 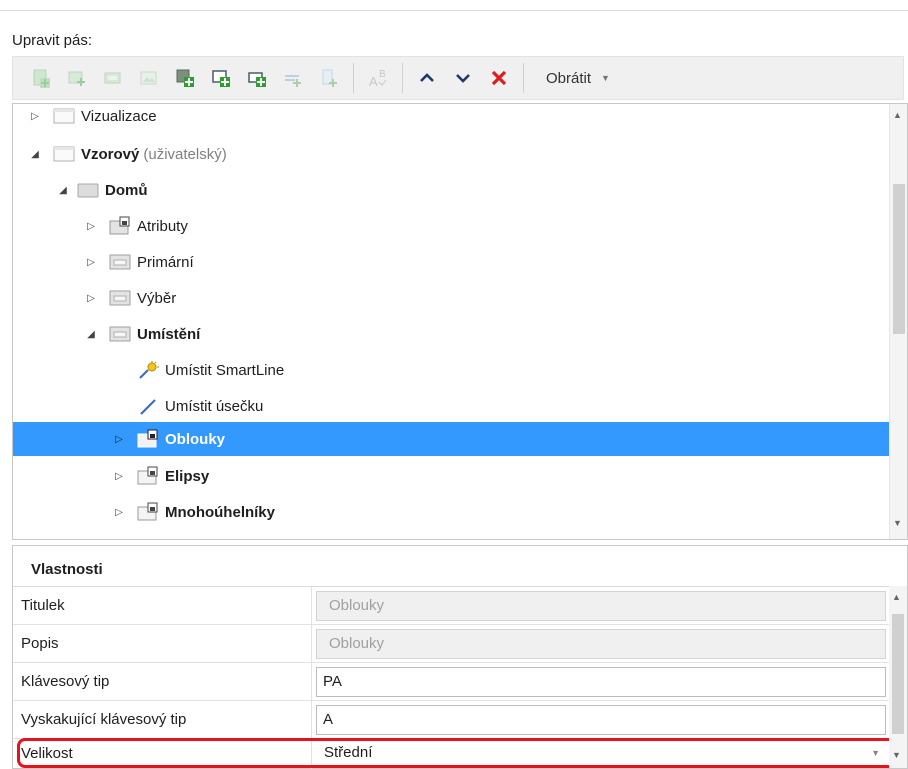 I want to click on edit-ribbon-label: Upravit pás:, so click(x=52, y=40).